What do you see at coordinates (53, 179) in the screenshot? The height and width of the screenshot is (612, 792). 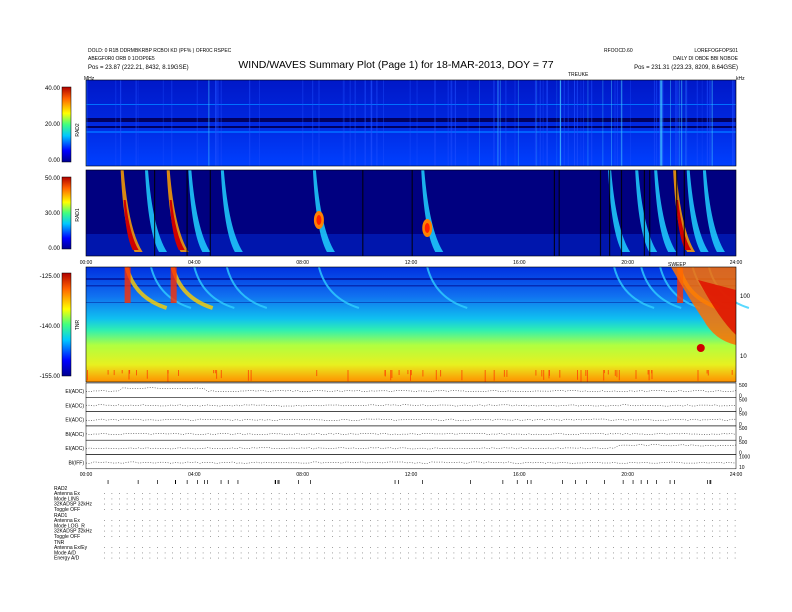 I see `rad1-tick-top: 50.00` at bounding box center [53, 179].